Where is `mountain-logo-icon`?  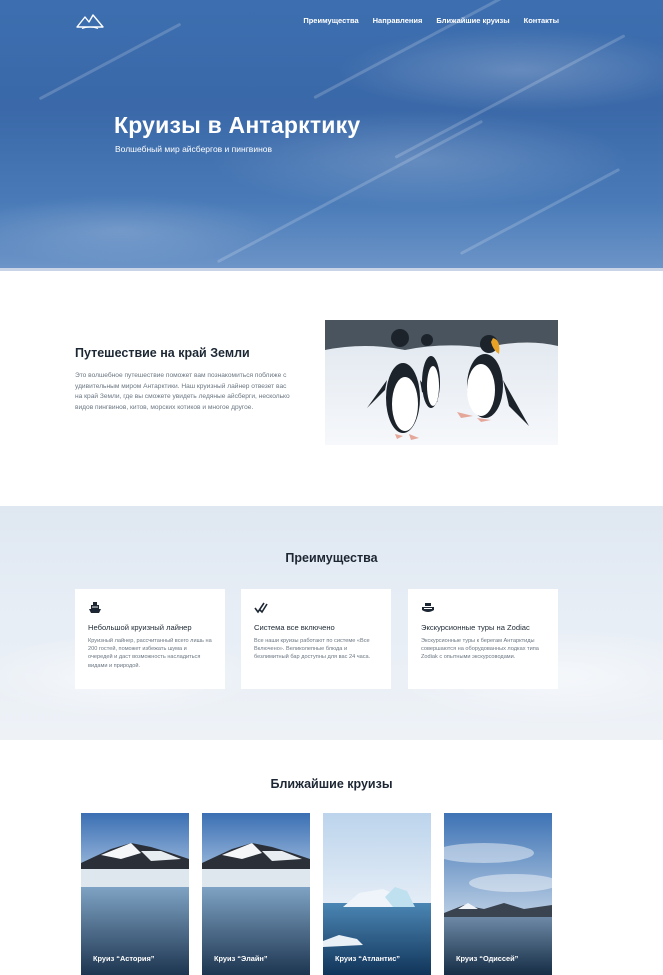 mountain-logo-icon is located at coordinates (90, 21).